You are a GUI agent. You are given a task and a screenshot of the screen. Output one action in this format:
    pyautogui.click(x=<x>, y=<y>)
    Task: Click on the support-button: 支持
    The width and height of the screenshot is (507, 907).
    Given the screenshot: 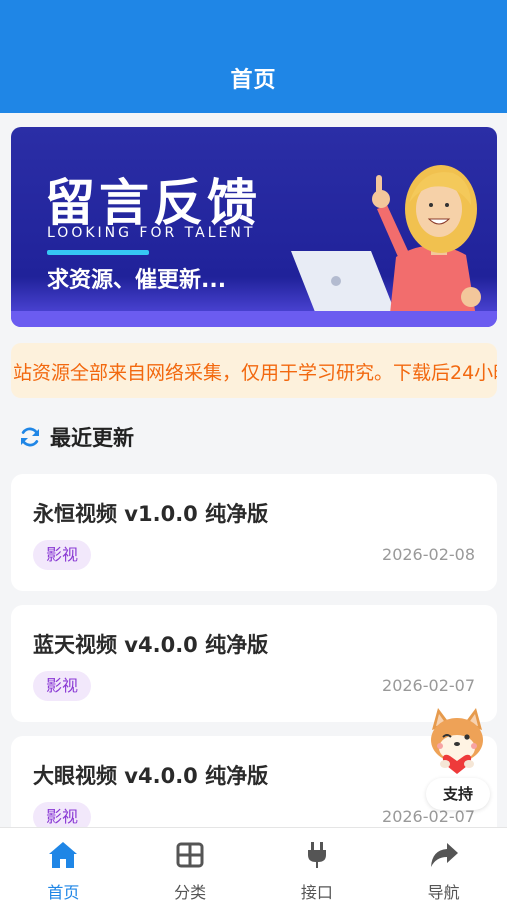 What is the action you would take?
    pyautogui.click(x=458, y=794)
    